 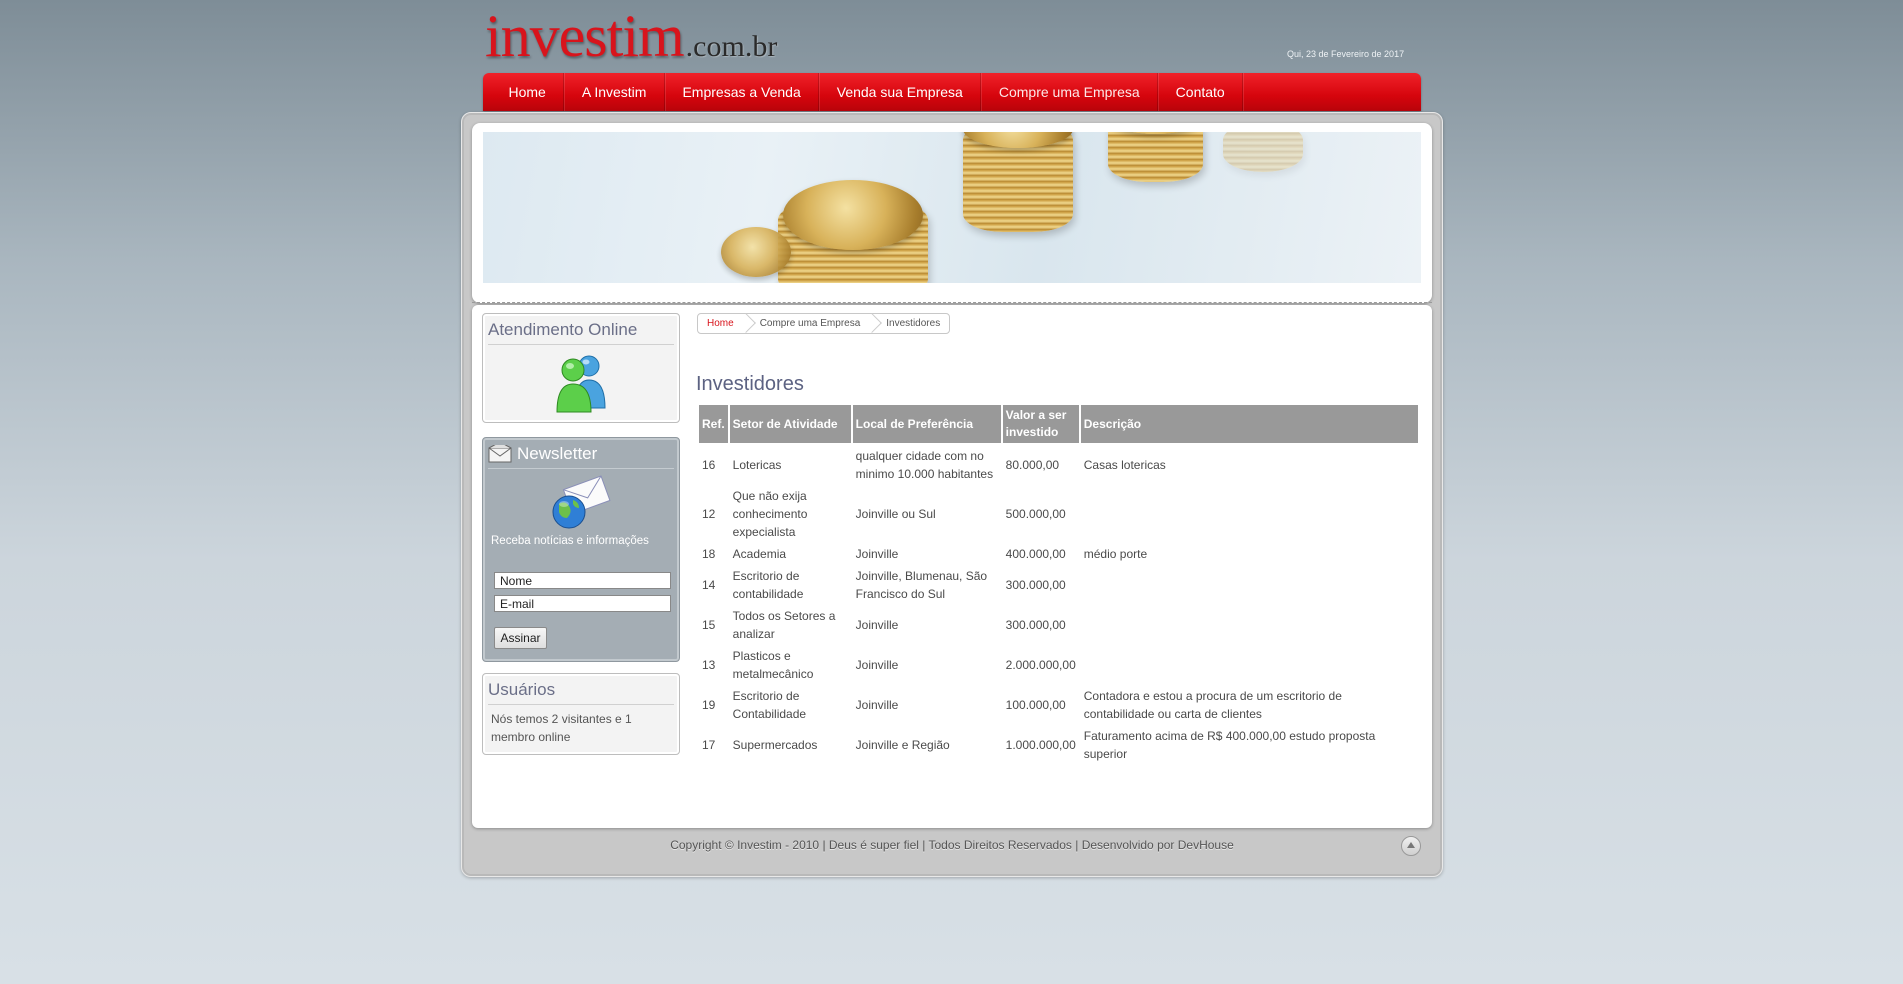 I want to click on online-support-title: Atendimento Online, so click(x=581, y=332).